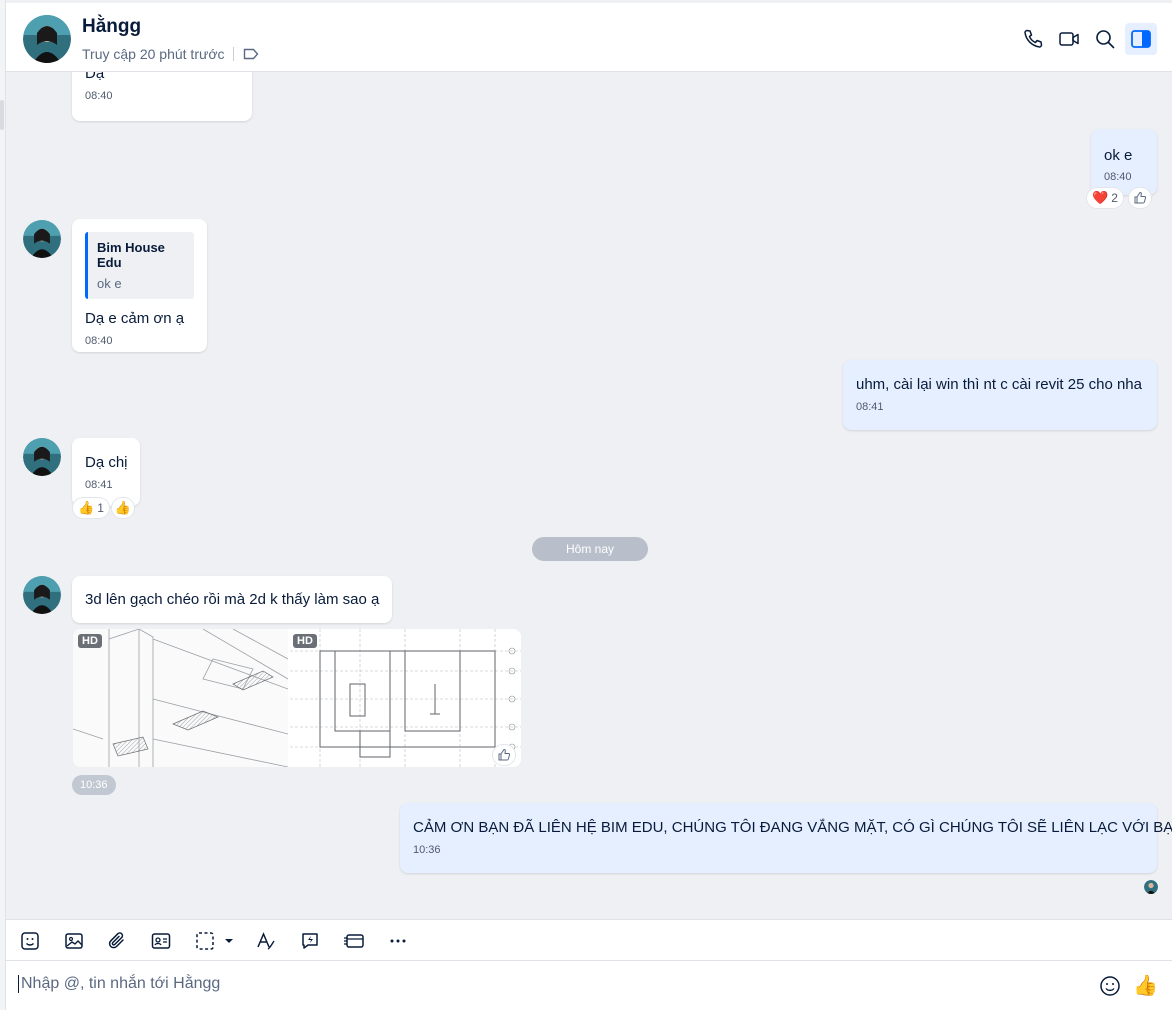 This screenshot has width=1172, height=1010. Describe the element at coordinates (205, 941) in the screenshot. I see `screenshot-icon` at that location.